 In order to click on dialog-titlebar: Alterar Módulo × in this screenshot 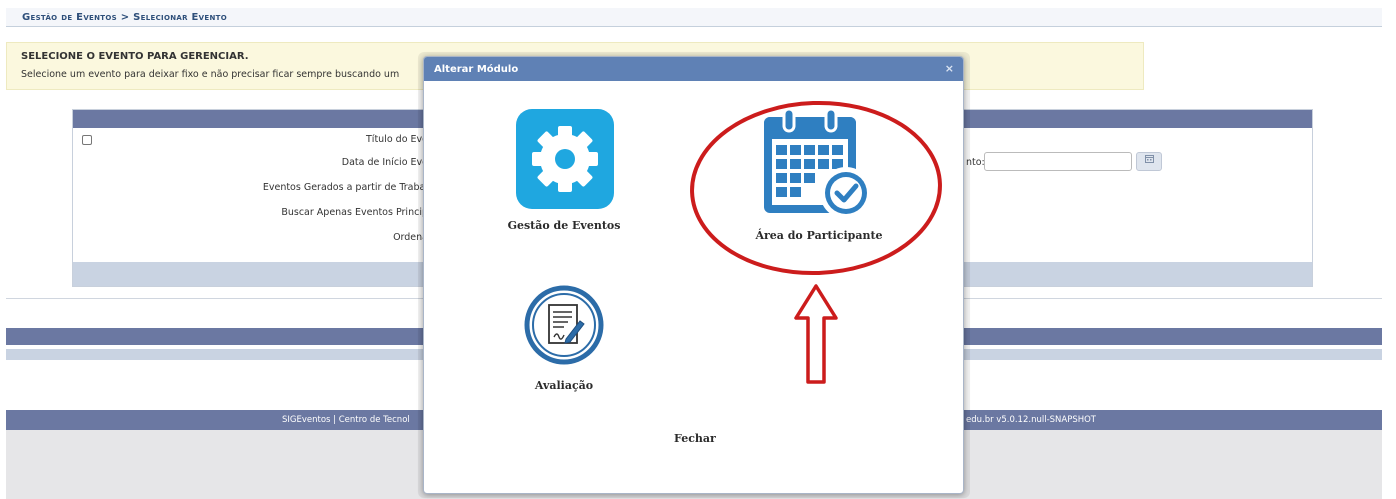, I will do `click(693, 69)`.